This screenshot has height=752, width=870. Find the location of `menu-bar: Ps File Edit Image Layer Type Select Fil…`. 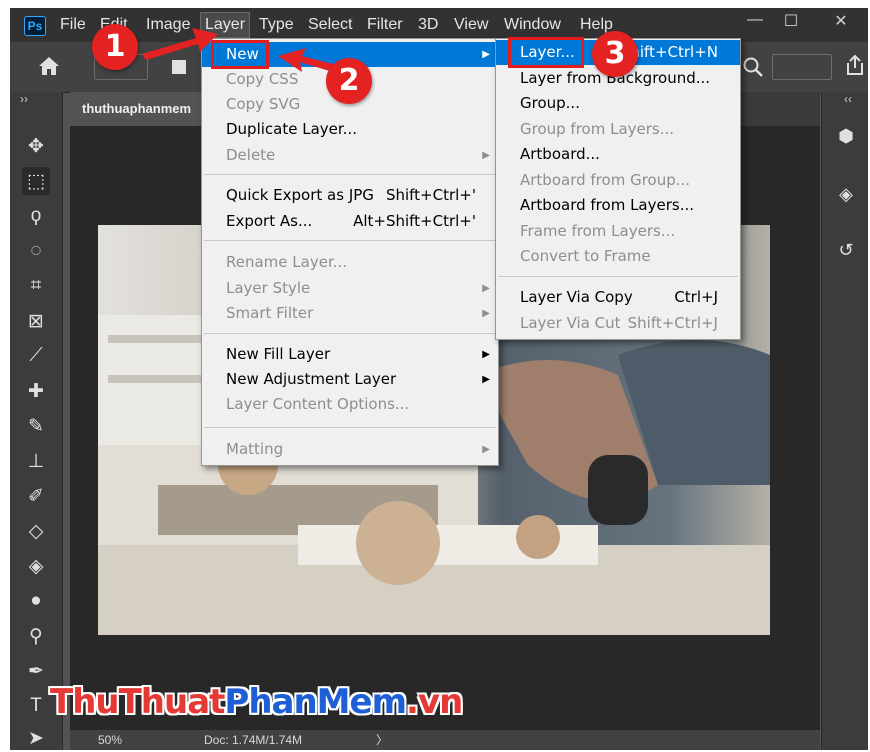

menu-bar: Ps File Edit Image Layer Type Select Fil… is located at coordinates (439, 25).